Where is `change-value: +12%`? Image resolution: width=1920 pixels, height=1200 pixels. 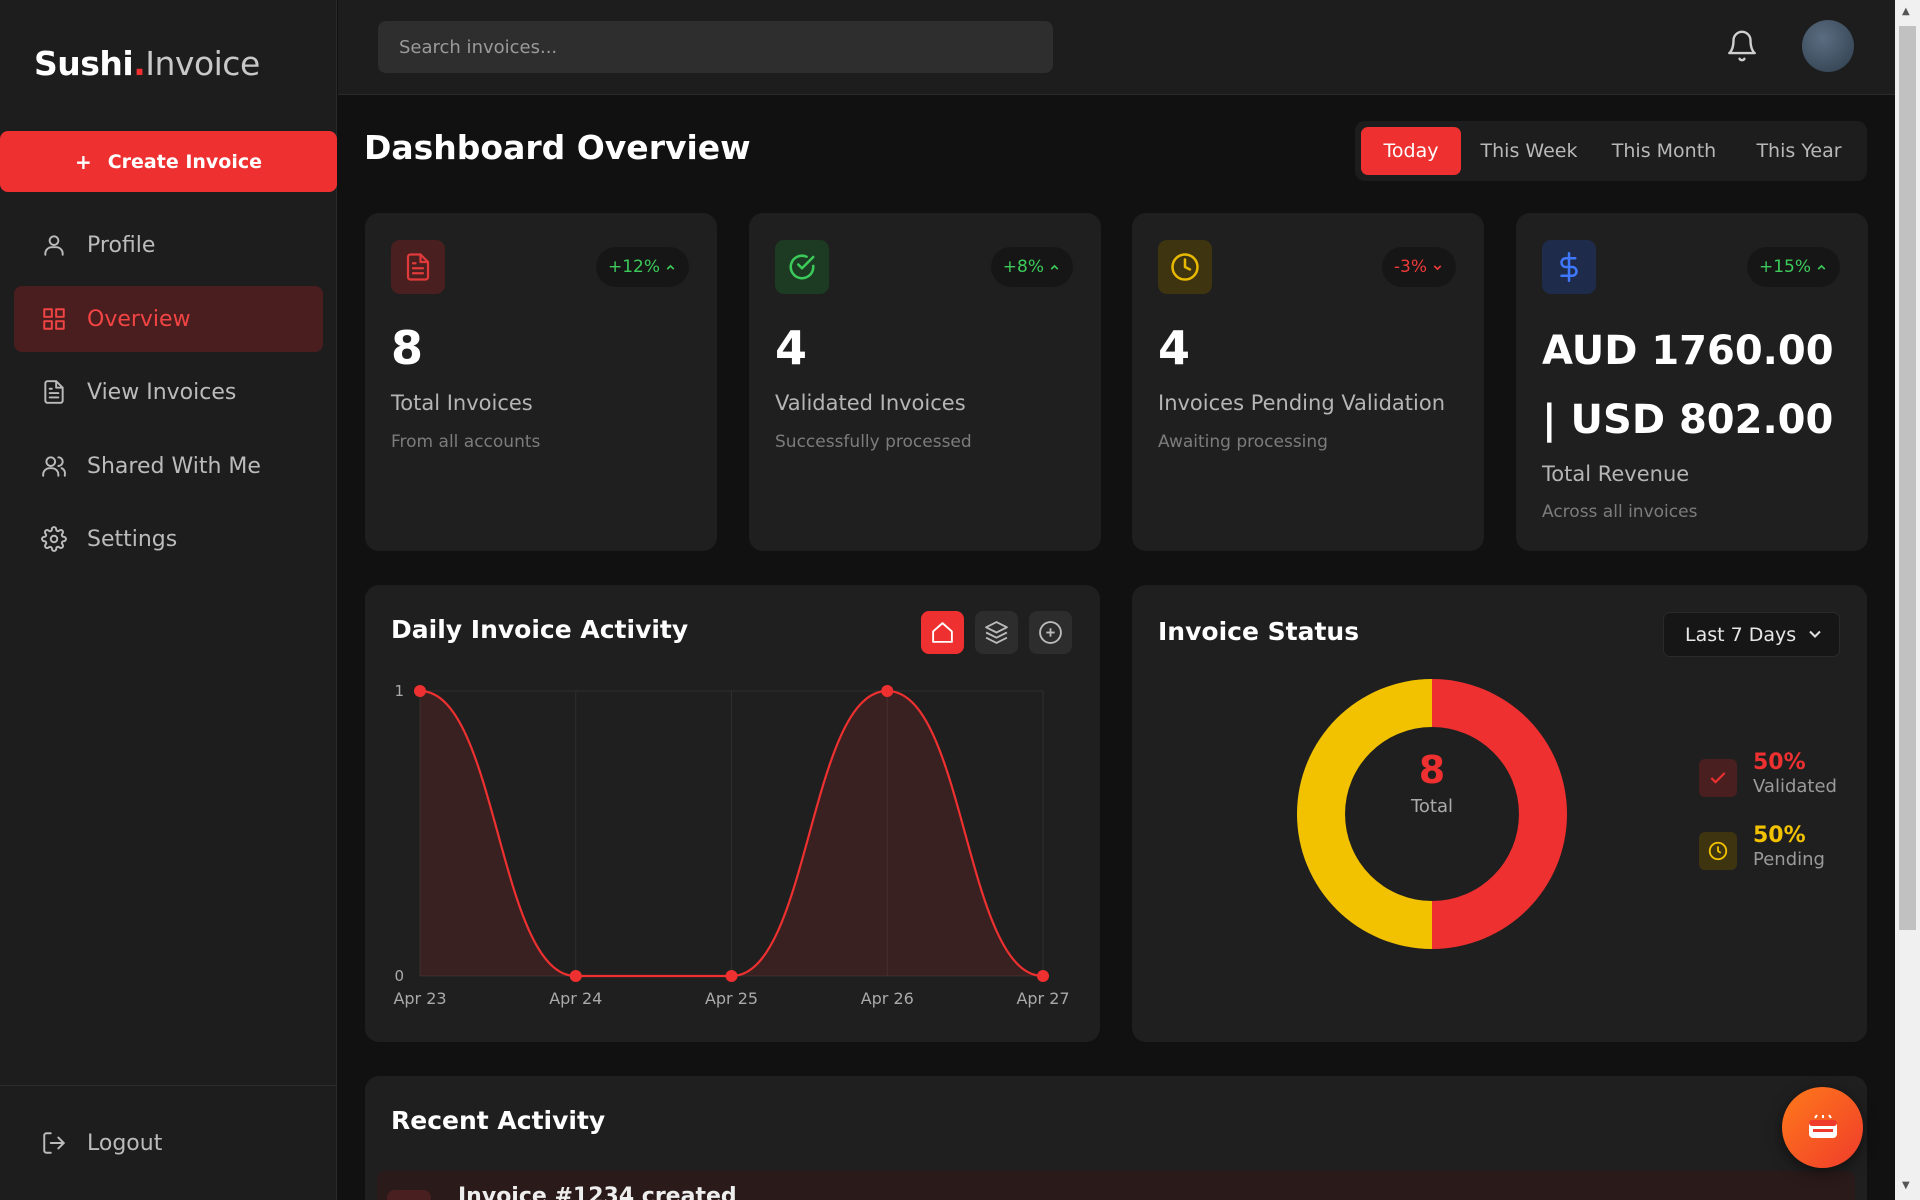 change-value: +12% is located at coordinates (633, 267).